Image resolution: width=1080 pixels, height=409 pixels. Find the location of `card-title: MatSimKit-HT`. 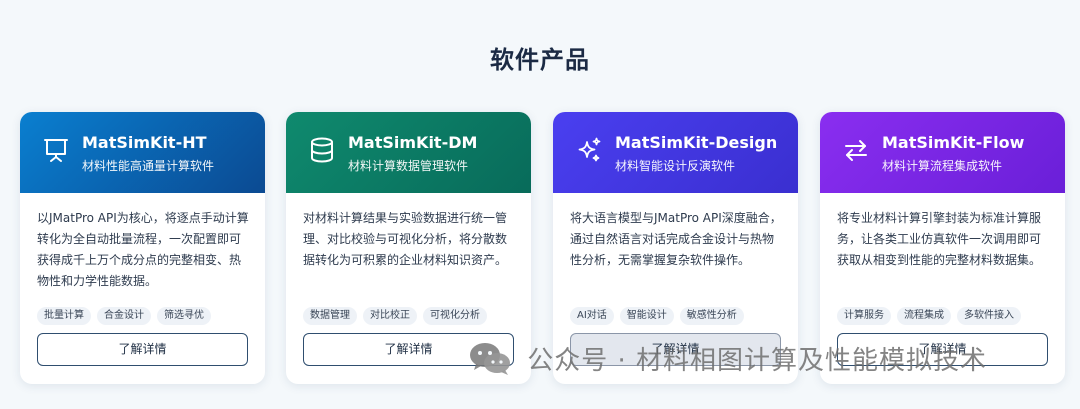

card-title: MatSimKit-HT is located at coordinates (144, 142).